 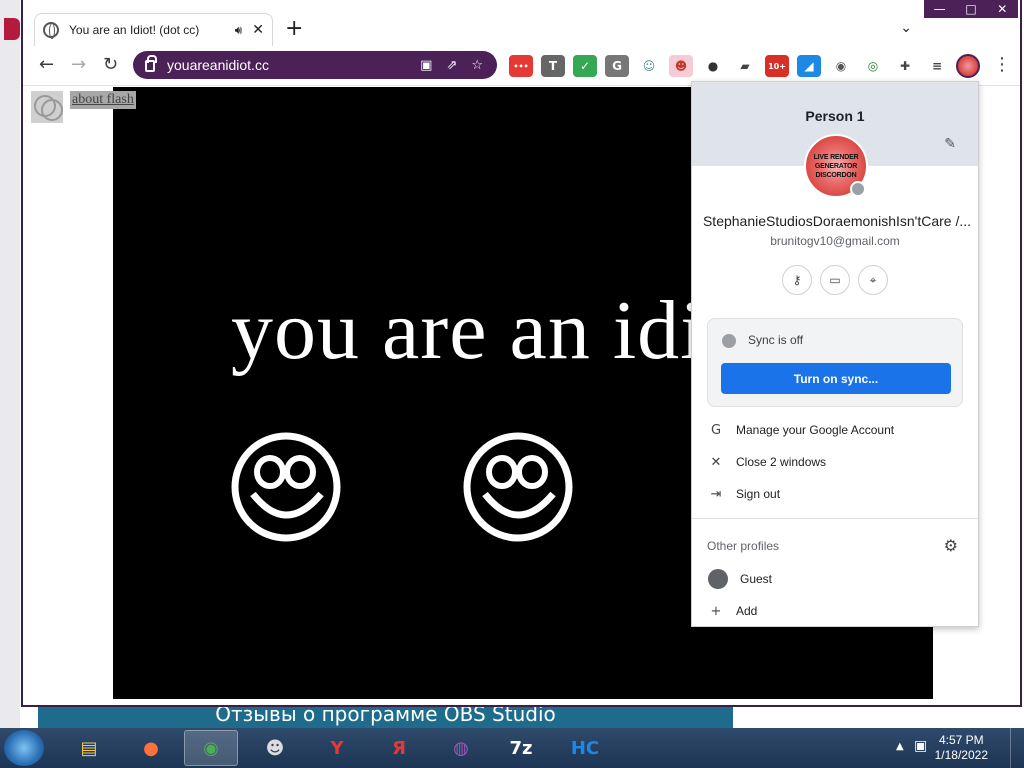 What do you see at coordinates (920, 746) in the screenshot?
I see `network-icon: ▣` at bounding box center [920, 746].